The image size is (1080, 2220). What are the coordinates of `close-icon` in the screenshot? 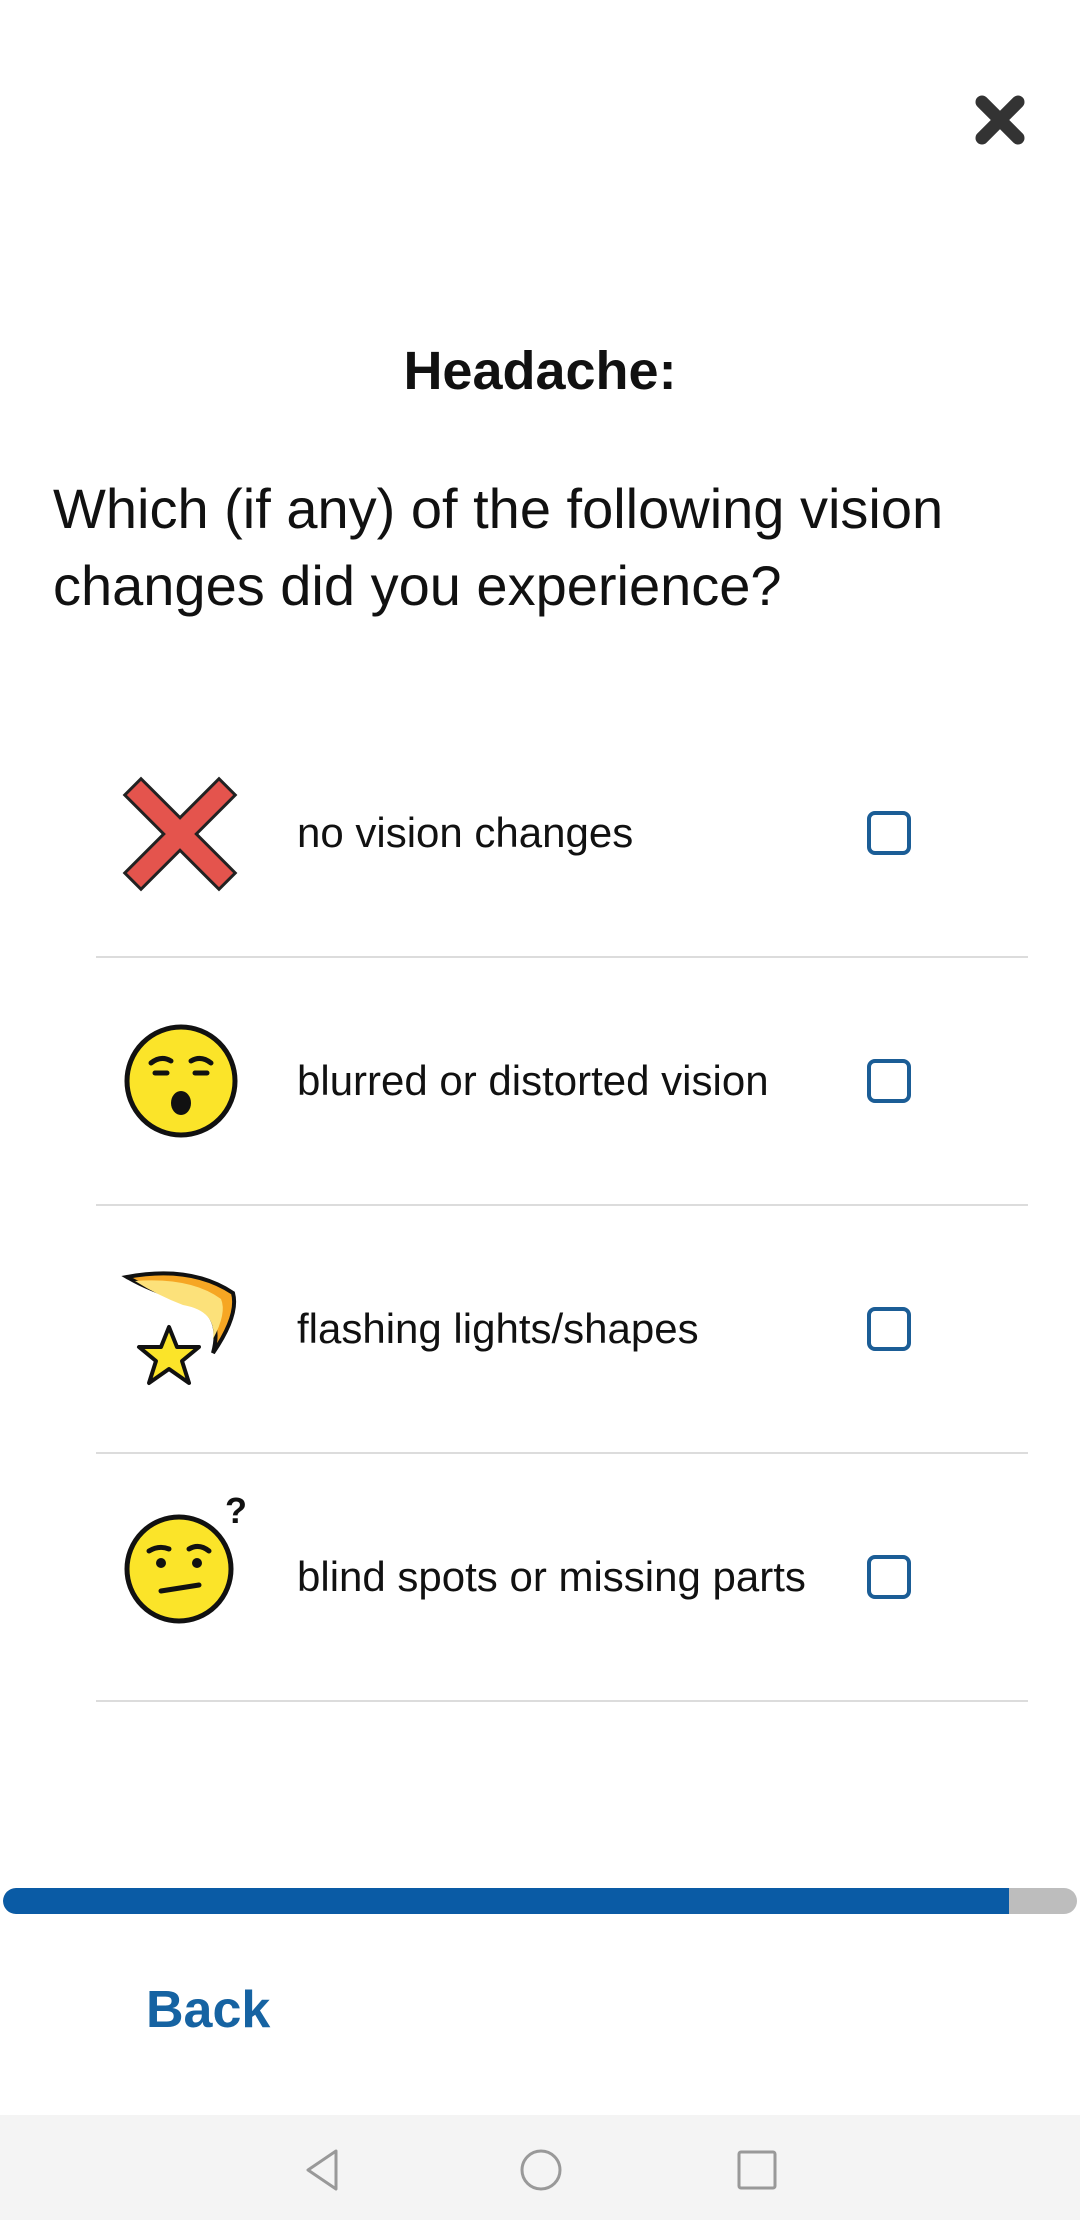 It's located at (1000, 120).